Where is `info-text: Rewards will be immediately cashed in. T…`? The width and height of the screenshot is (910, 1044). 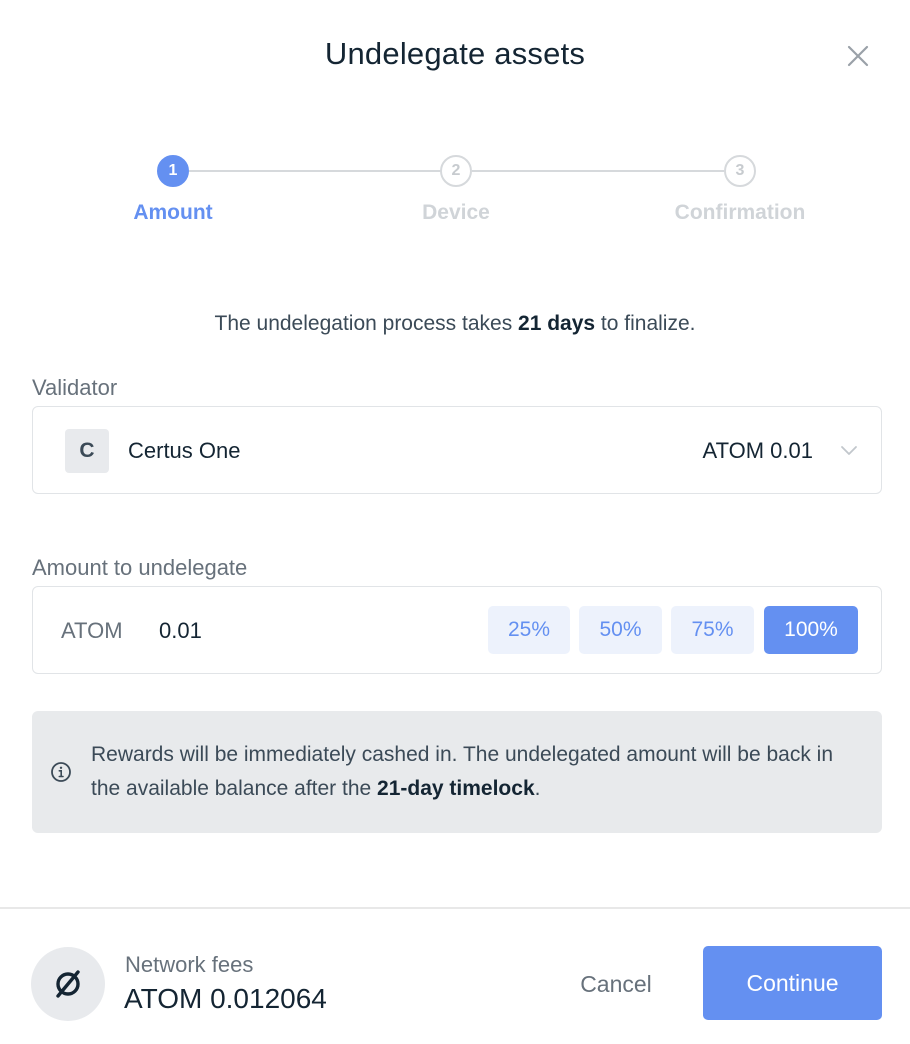 info-text: Rewards will be immediately cashed in. T… is located at coordinates (471, 772).